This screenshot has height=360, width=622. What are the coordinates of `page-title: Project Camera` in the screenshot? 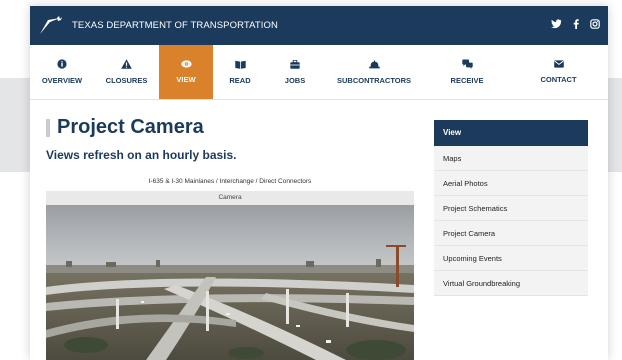 It's located at (130, 127).